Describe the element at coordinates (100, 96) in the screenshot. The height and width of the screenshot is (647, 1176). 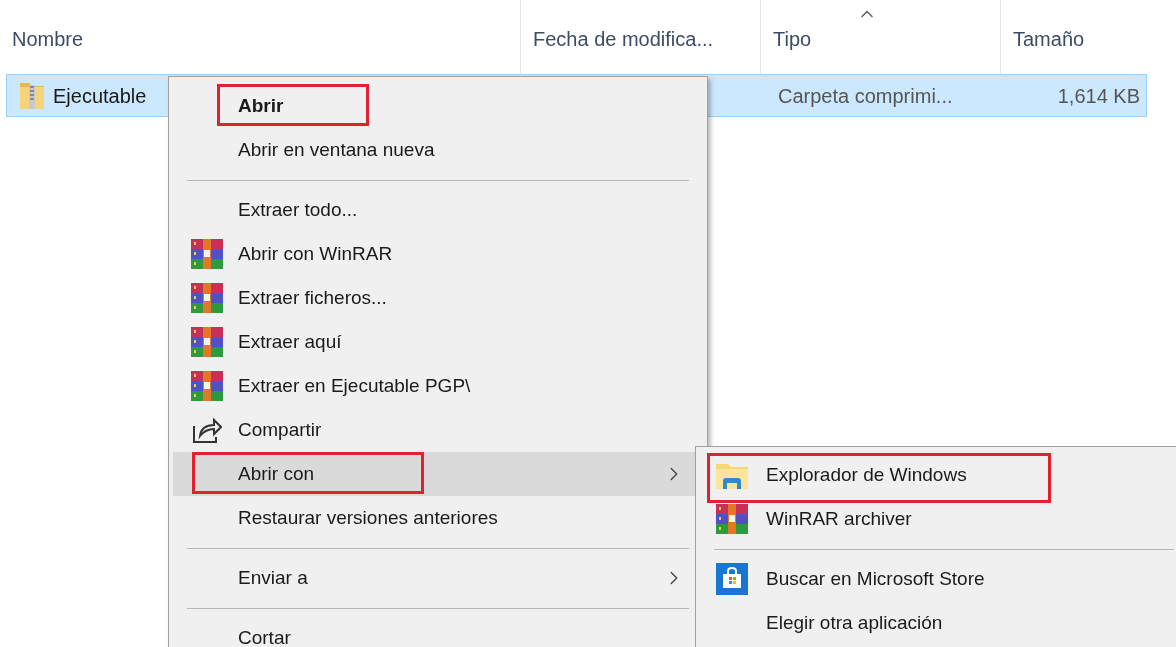
I see `file-name: Ejecutable` at that location.